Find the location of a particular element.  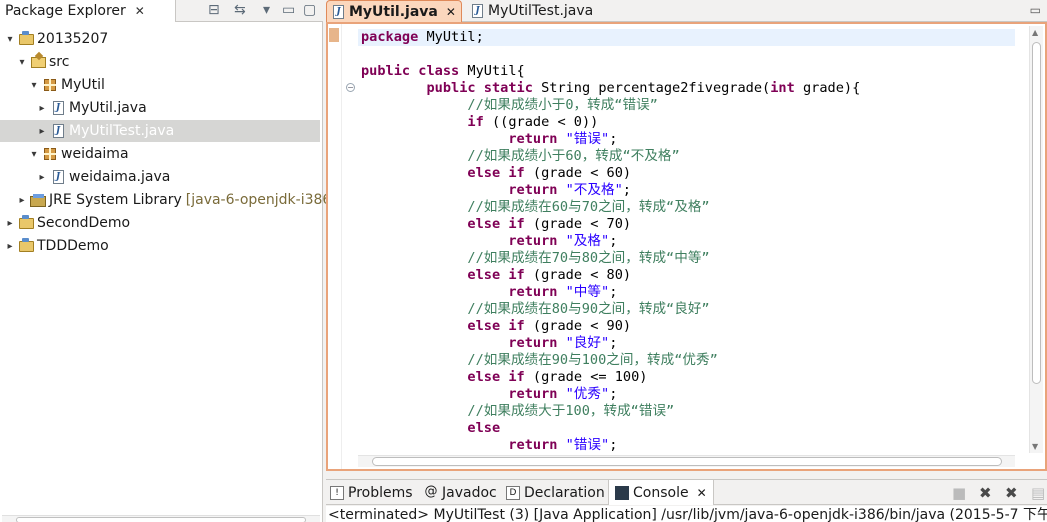

tree-item-label: MyUtil is located at coordinates (83, 85).